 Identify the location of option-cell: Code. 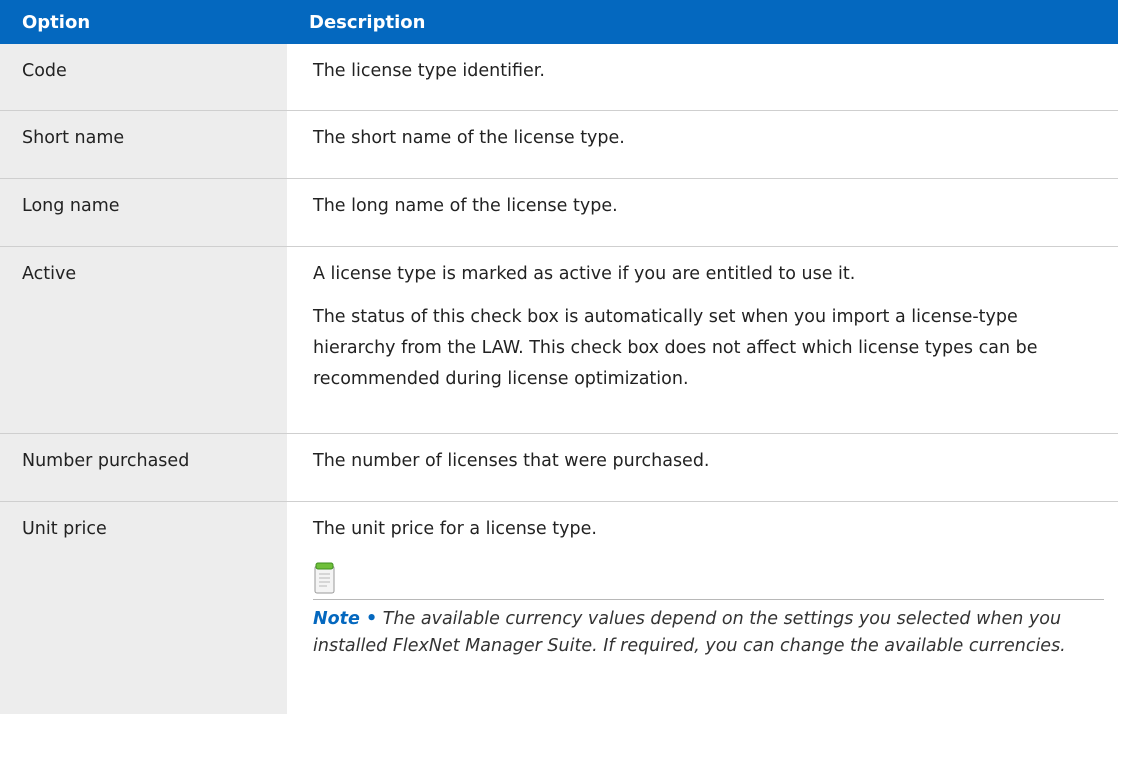
(143, 77).